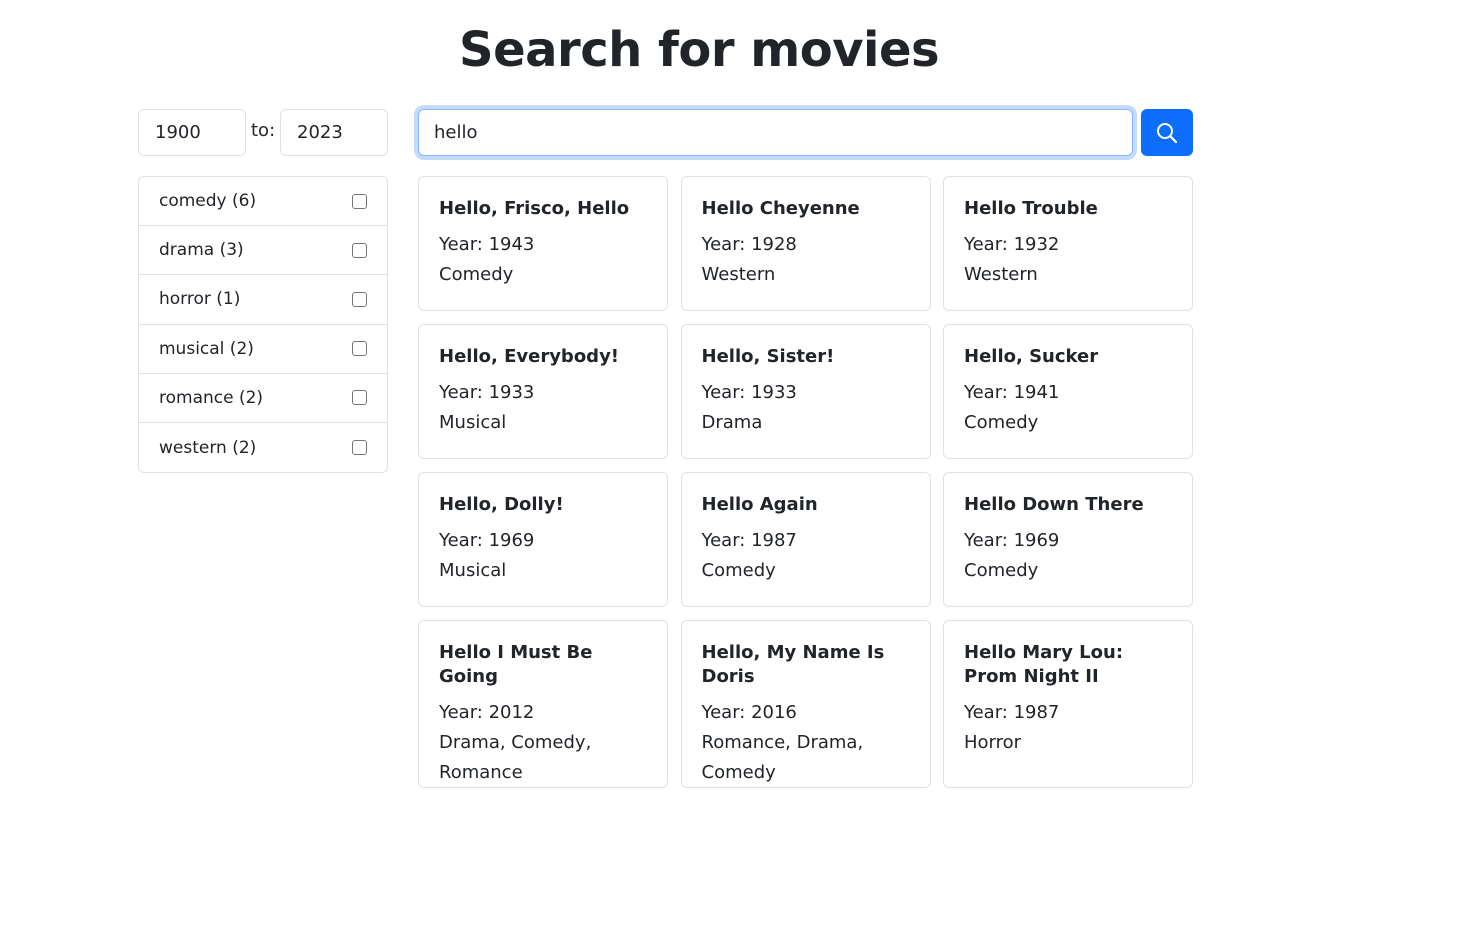 The height and width of the screenshot is (928, 1461). What do you see at coordinates (780, 208) in the screenshot?
I see `movie-title: Hello Cheyenne` at bounding box center [780, 208].